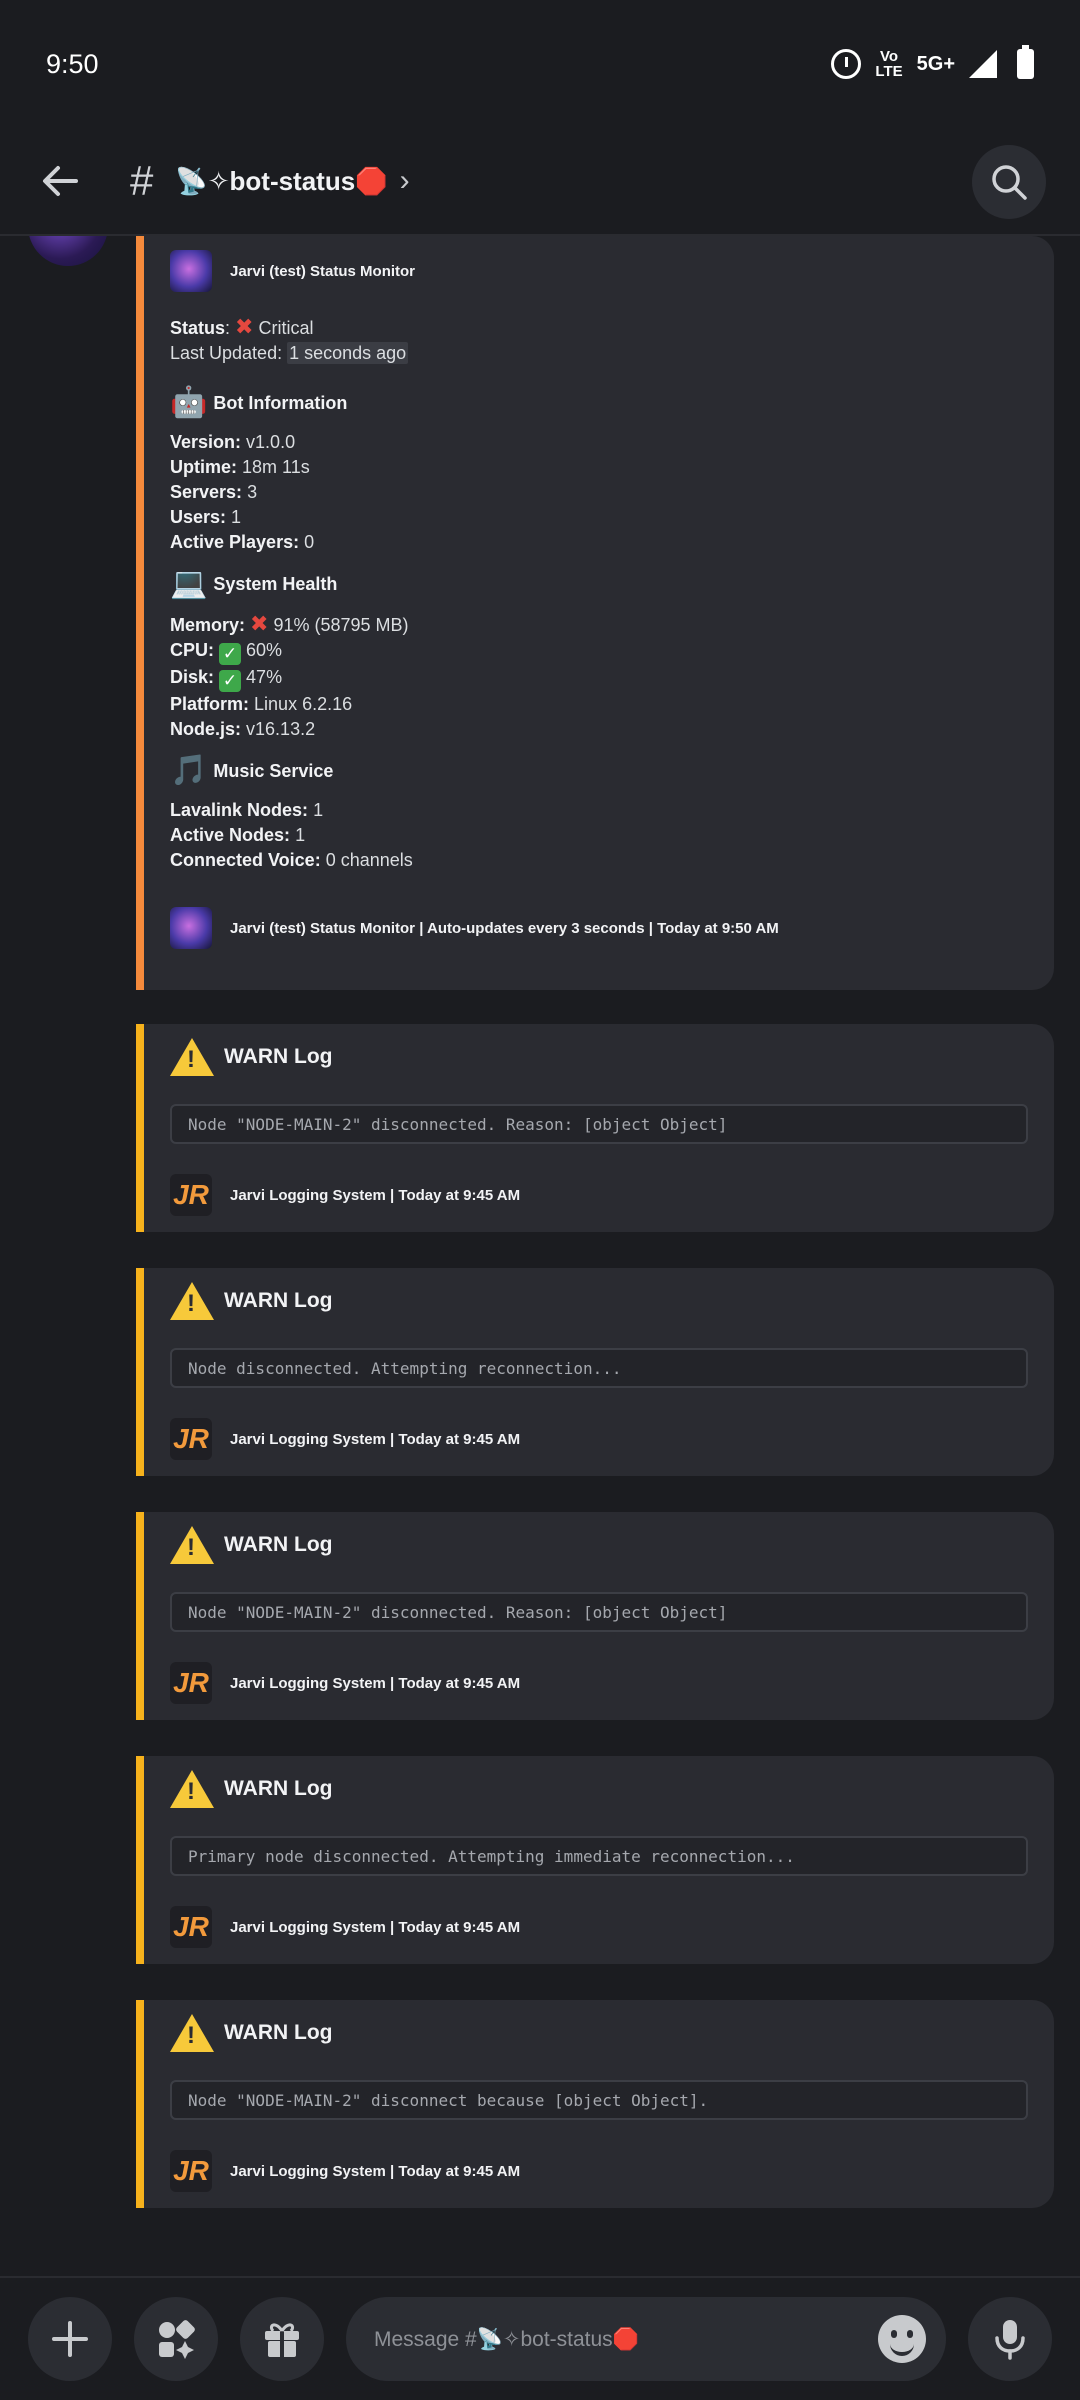 This screenshot has height=2400, width=1080. Describe the element at coordinates (242, 542) in the screenshot. I see `players-line: Active Players: 0` at that location.